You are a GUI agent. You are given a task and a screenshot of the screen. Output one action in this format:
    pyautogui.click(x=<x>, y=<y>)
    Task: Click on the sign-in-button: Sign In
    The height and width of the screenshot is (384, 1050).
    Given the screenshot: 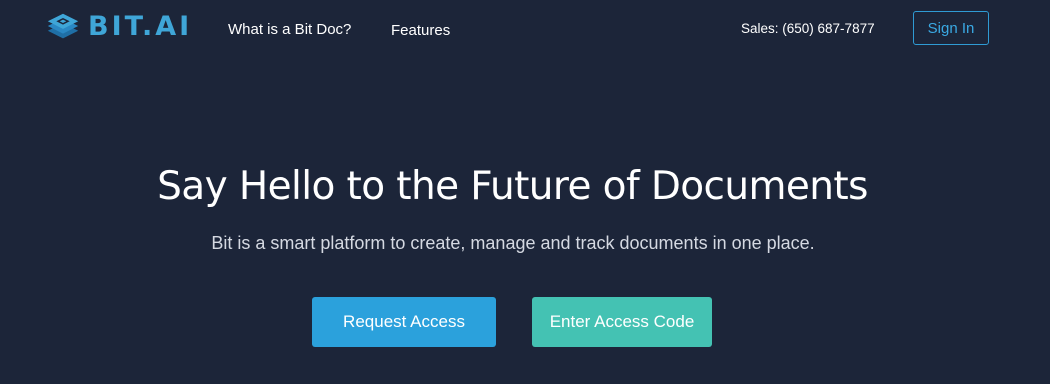 What is the action you would take?
    pyautogui.click(x=951, y=28)
    